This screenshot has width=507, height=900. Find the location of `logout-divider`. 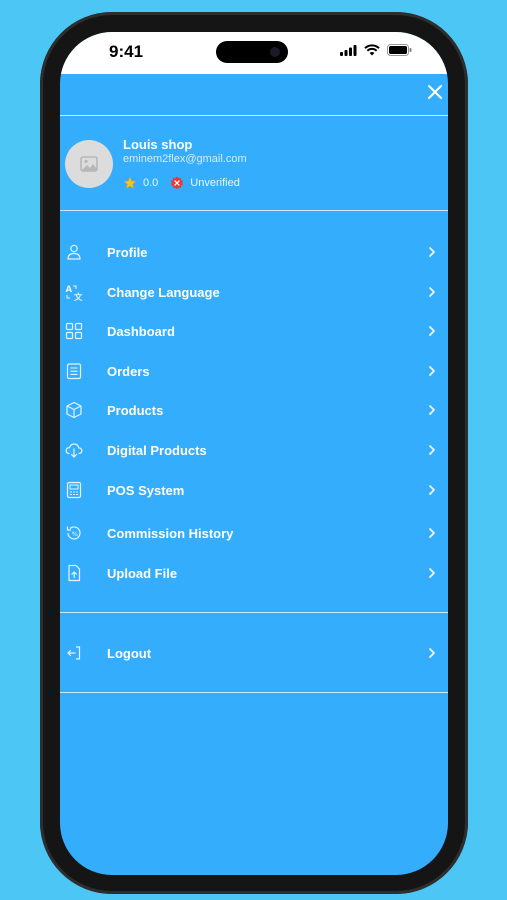

logout-divider is located at coordinates (254, 692).